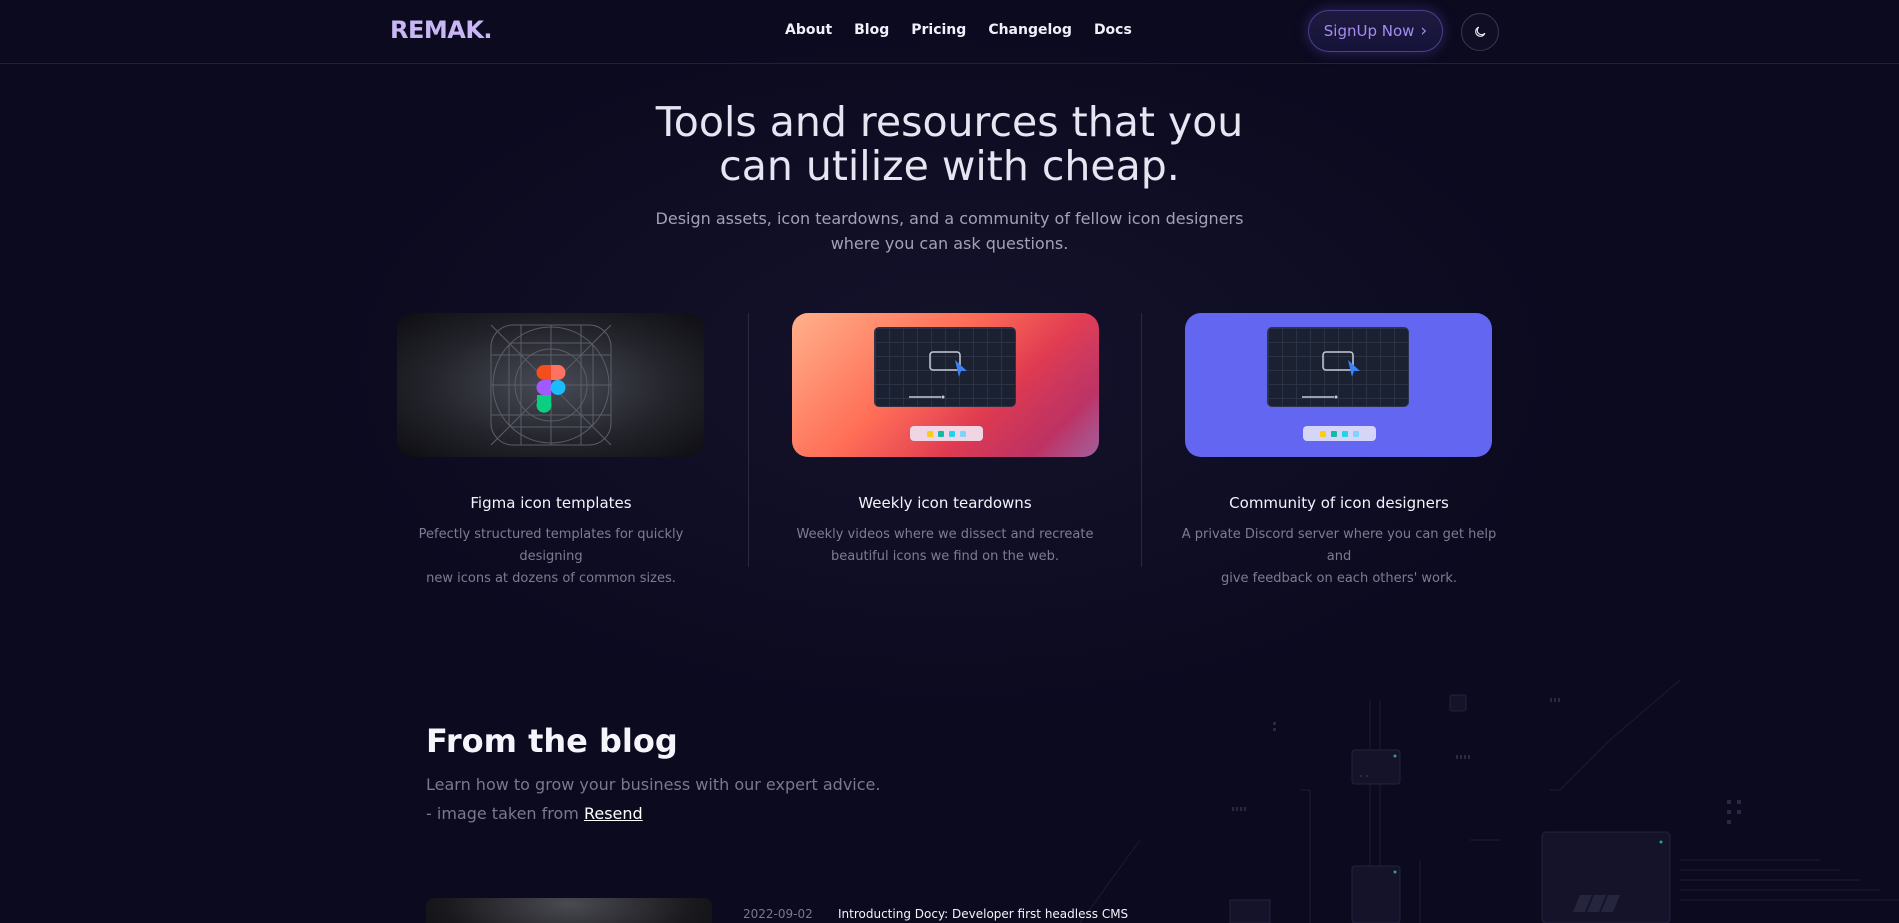 The image size is (1899, 923). What do you see at coordinates (949, 243) in the screenshot?
I see `hero-subtitle-line2: where you can ask questions.` at bounding box center [949, 243].